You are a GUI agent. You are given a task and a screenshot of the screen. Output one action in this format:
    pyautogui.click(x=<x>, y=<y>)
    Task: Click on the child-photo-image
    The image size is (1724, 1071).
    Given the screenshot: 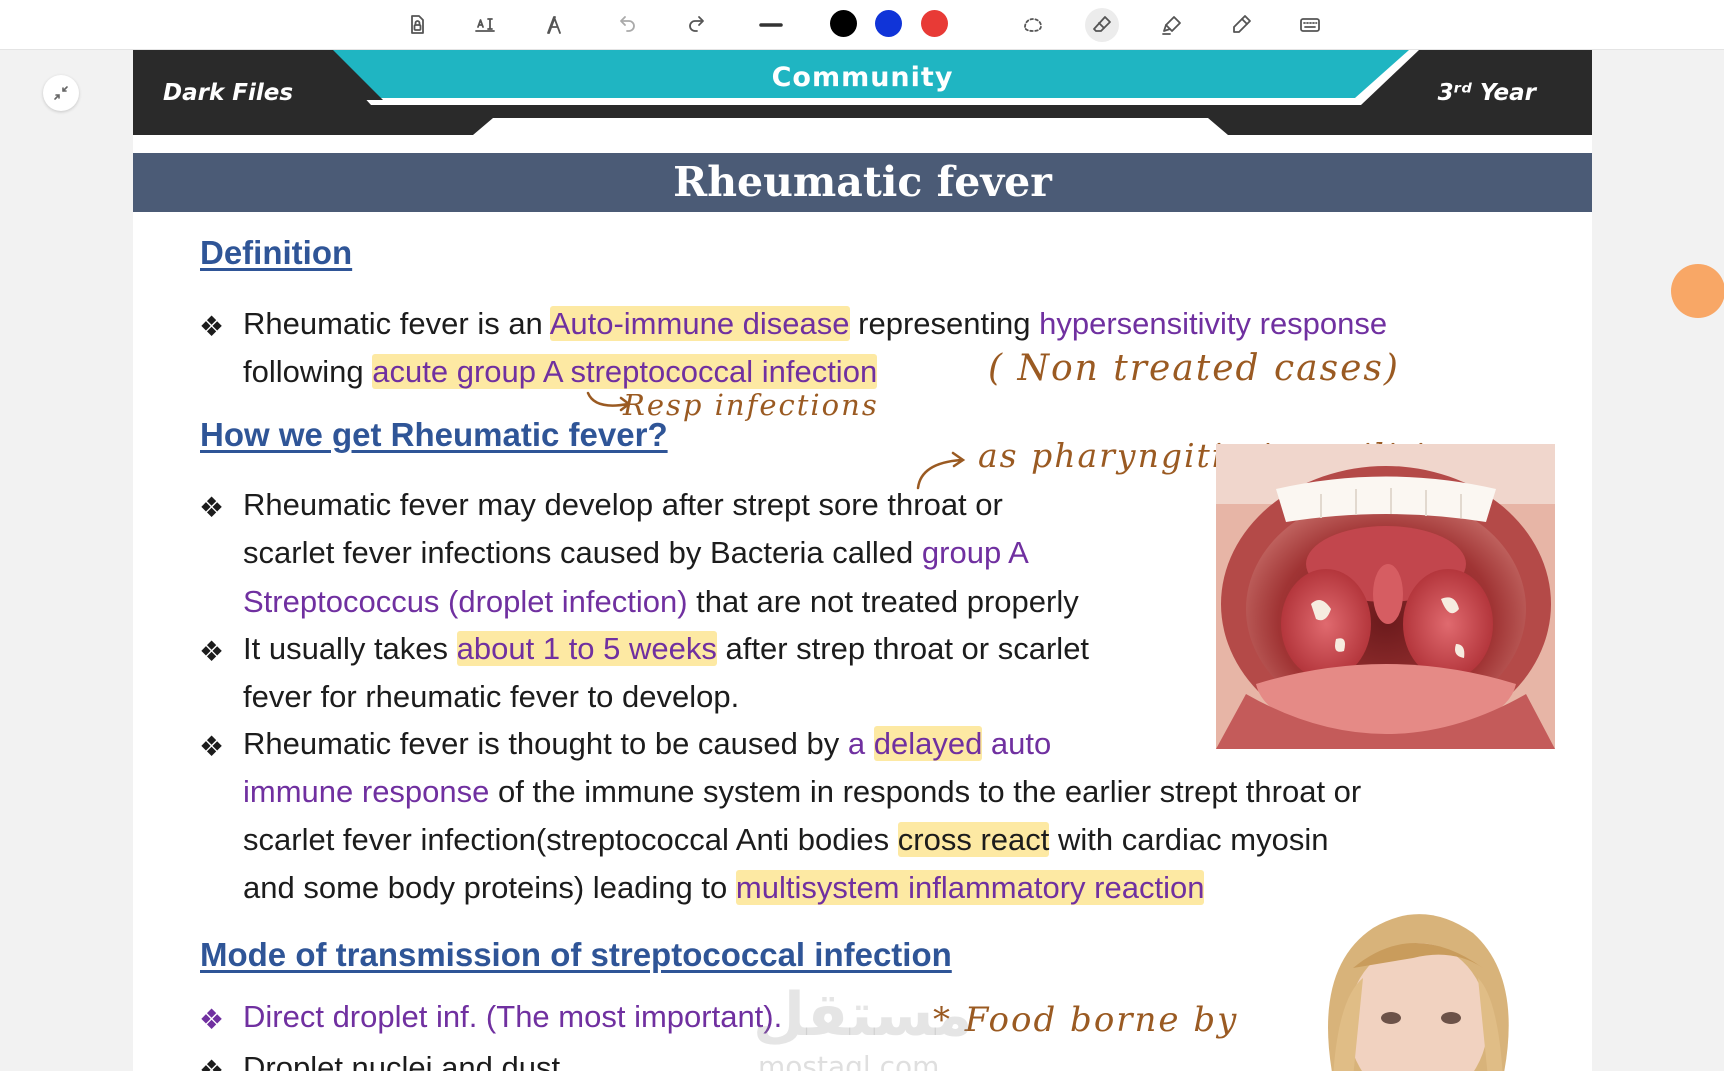 What is the action you would take?
    pyautogui.click(x=1418, y=992)
    